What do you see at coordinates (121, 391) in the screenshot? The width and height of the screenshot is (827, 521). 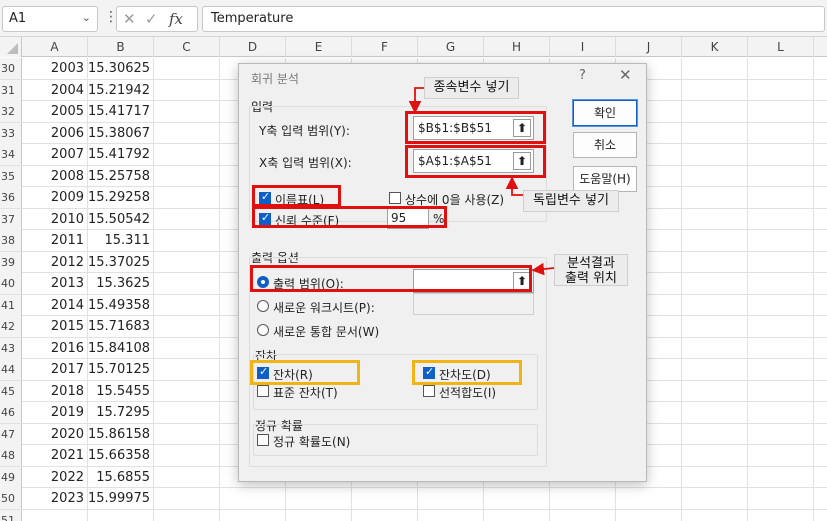 I see `cell-temperature: 15.5455` at bounding box center [121, 391].